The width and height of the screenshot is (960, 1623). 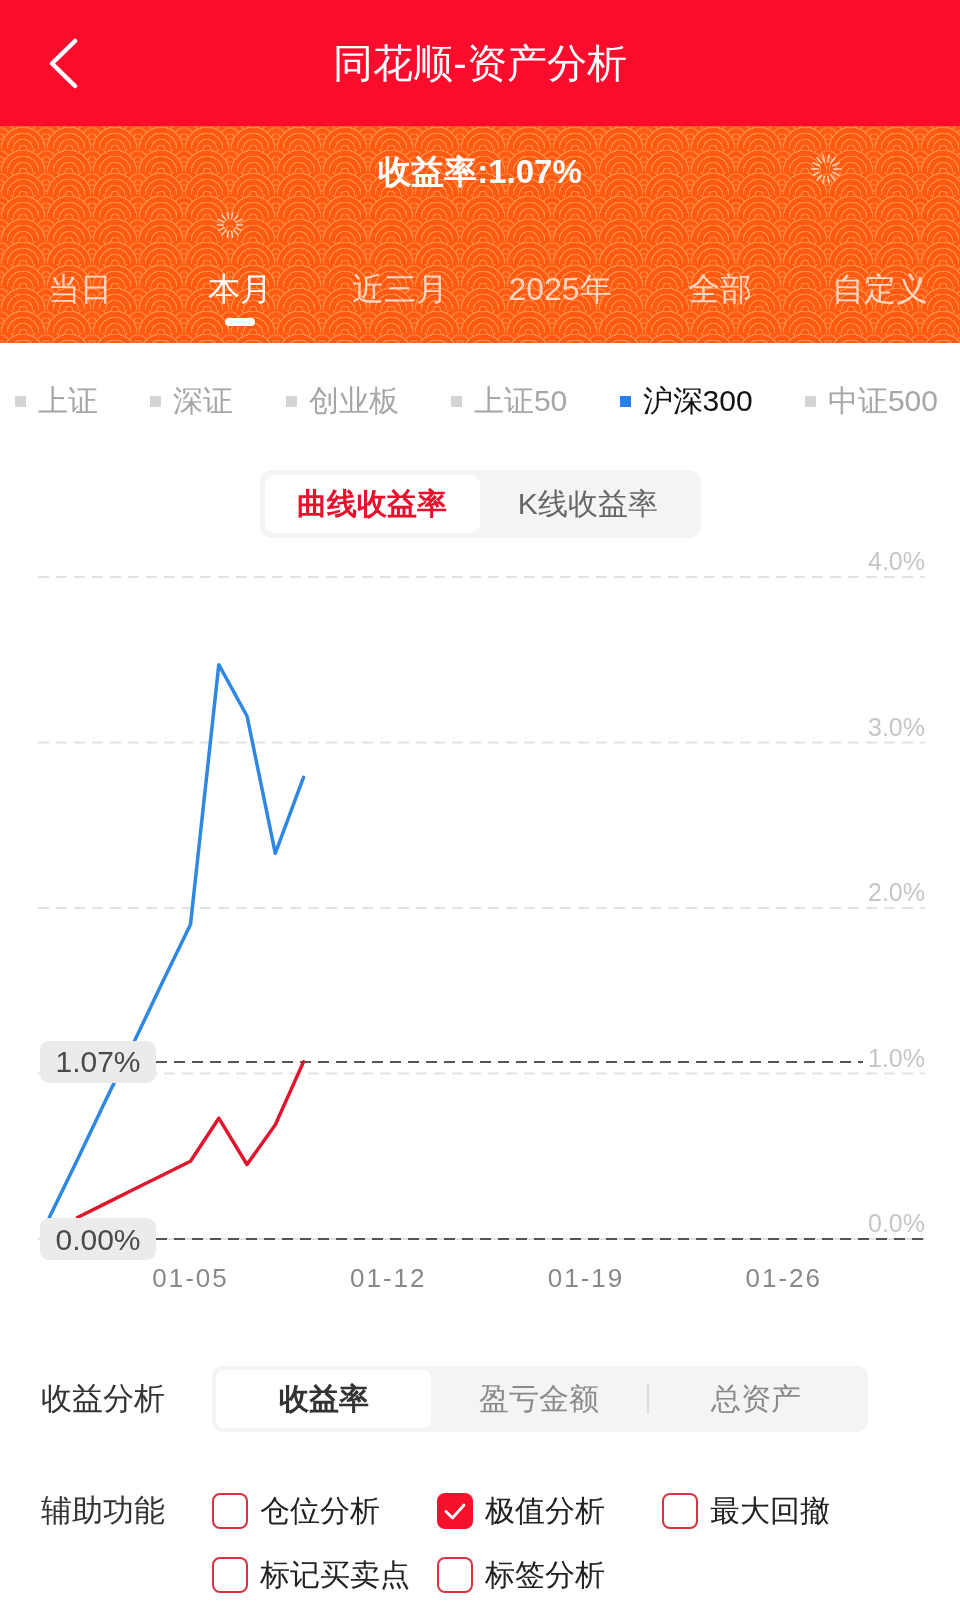 I want to click on section-label: 收益分析, so click(x=103, y=1399).